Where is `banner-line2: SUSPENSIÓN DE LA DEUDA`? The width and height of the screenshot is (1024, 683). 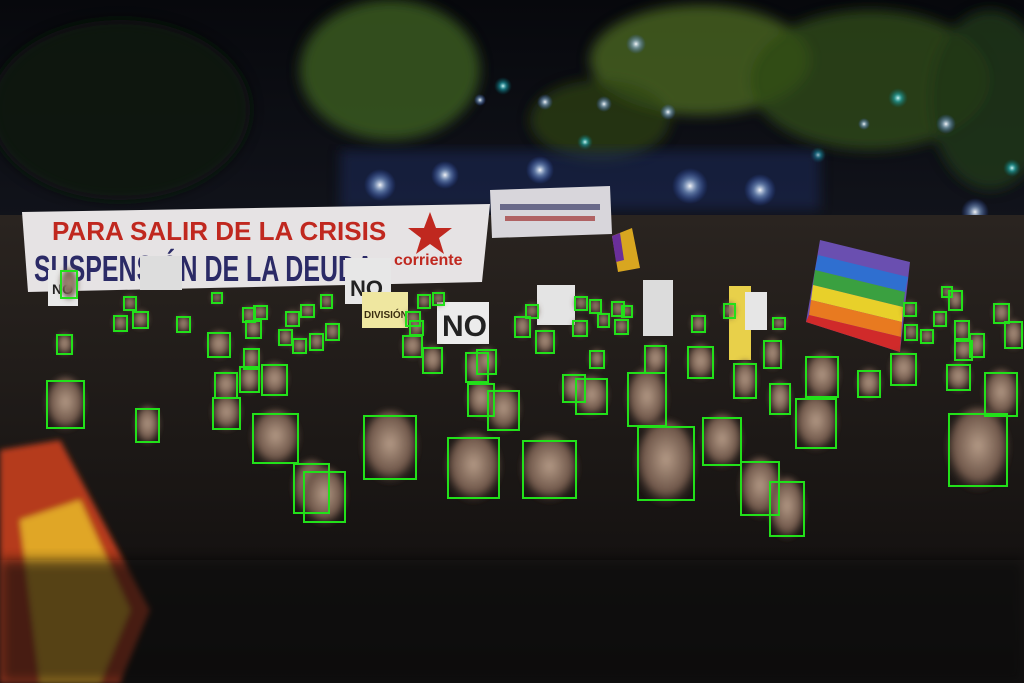 banner-line2: SUSPENSIÓN DE LA DEUDA is located at coordinates (204, 268).